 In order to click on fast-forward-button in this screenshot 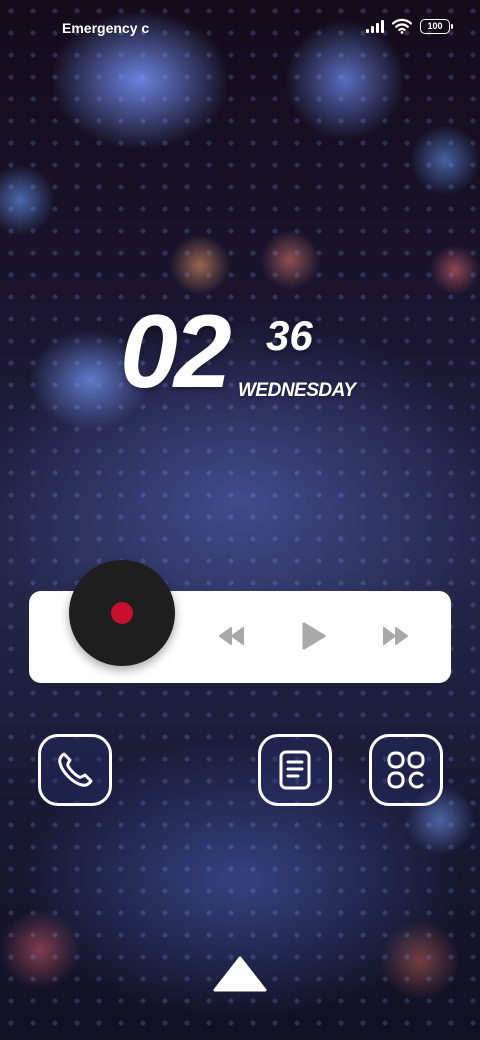, I will do `click(395, 636)`.